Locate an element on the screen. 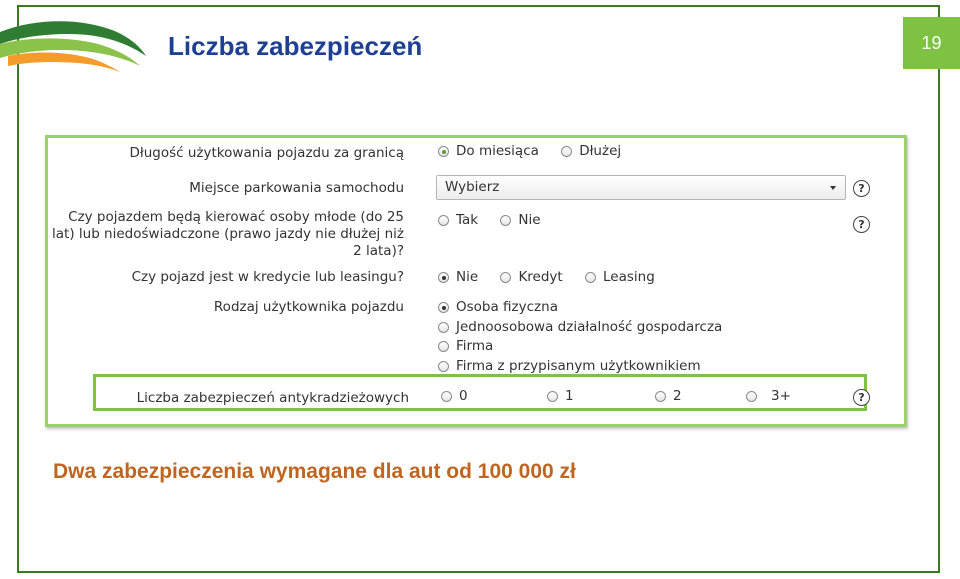 The image size is (960, 579). young-drivers-option-no: Nie is located at coordinates (520, 220).